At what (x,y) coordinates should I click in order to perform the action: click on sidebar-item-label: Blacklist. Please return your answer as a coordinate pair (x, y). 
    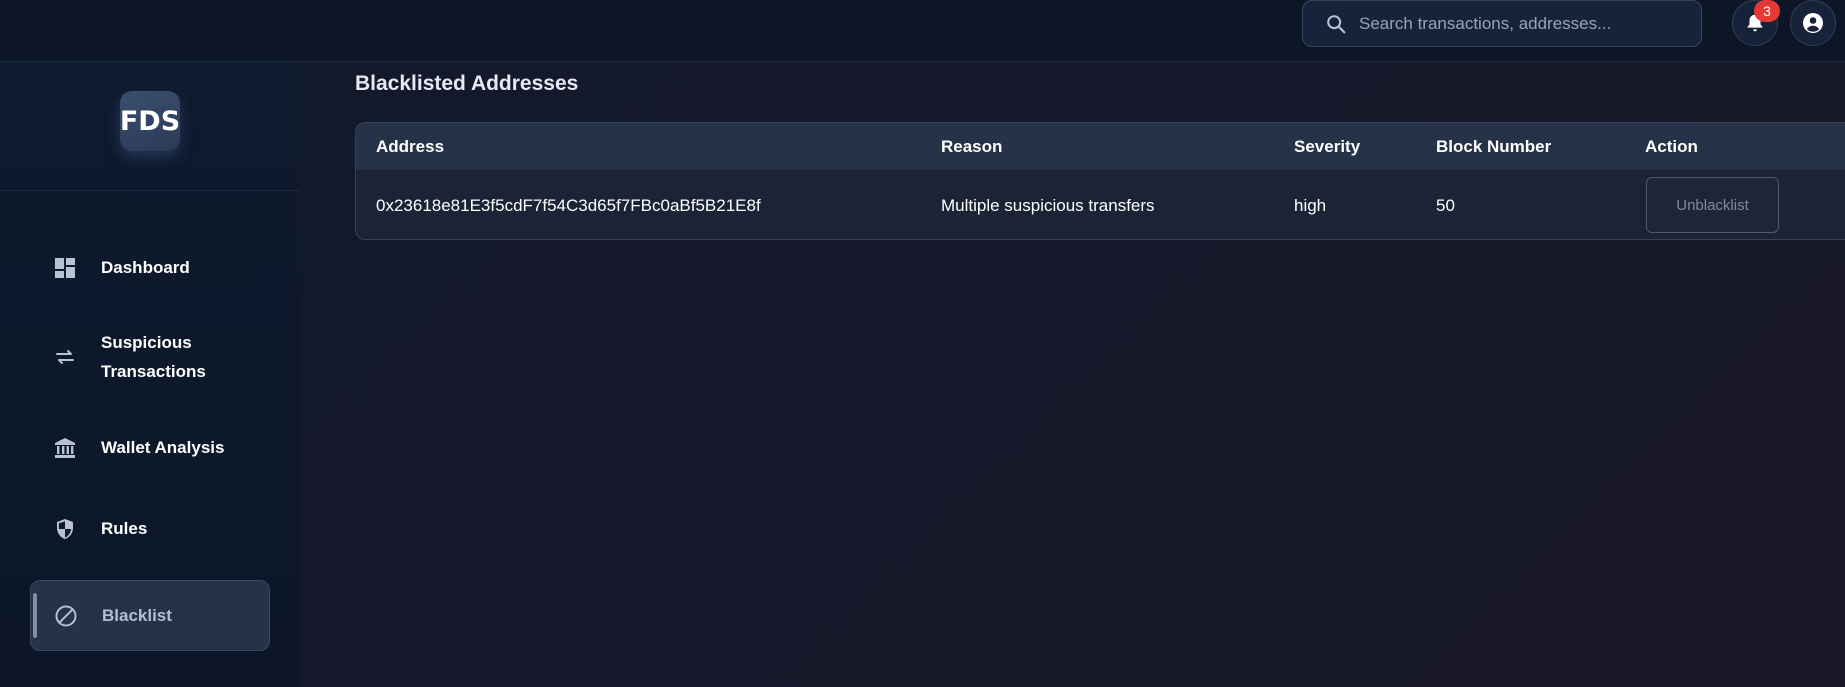
    Looking at the image, I should click on (137, 615).